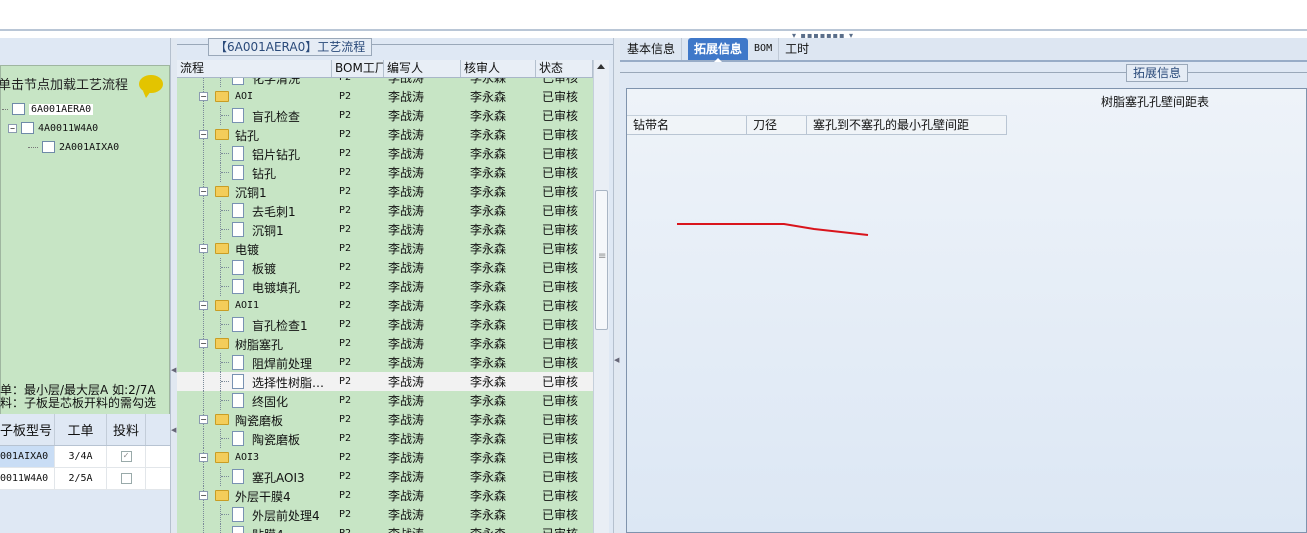  What do you see at coordinates (385, 286) in the screenshot?
I see `process-row: 电镀填孔 P2 李战涛 李永森 已审核` at bounding box center [385, 286].